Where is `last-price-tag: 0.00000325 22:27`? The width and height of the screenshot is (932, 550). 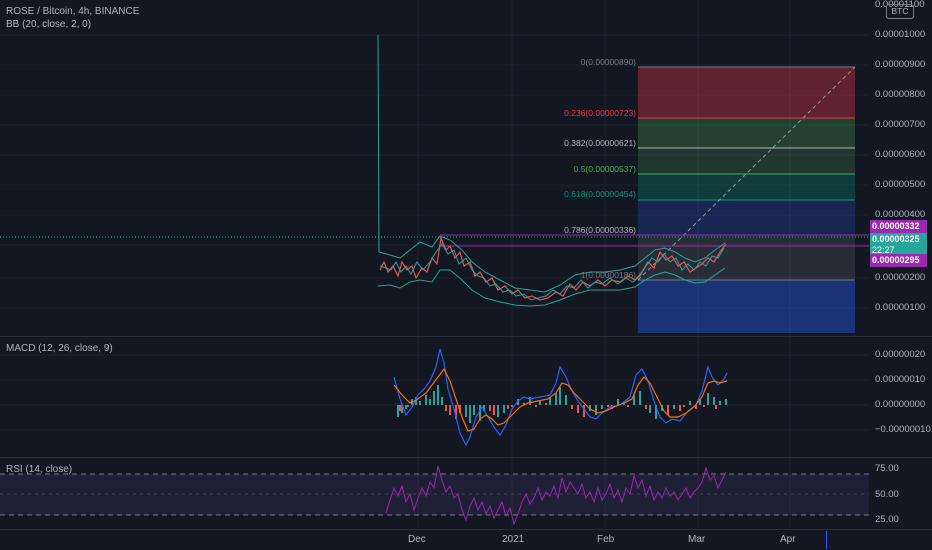 last-price-tag: 0.00000325 22:27 is located at coordinates (898, 244).